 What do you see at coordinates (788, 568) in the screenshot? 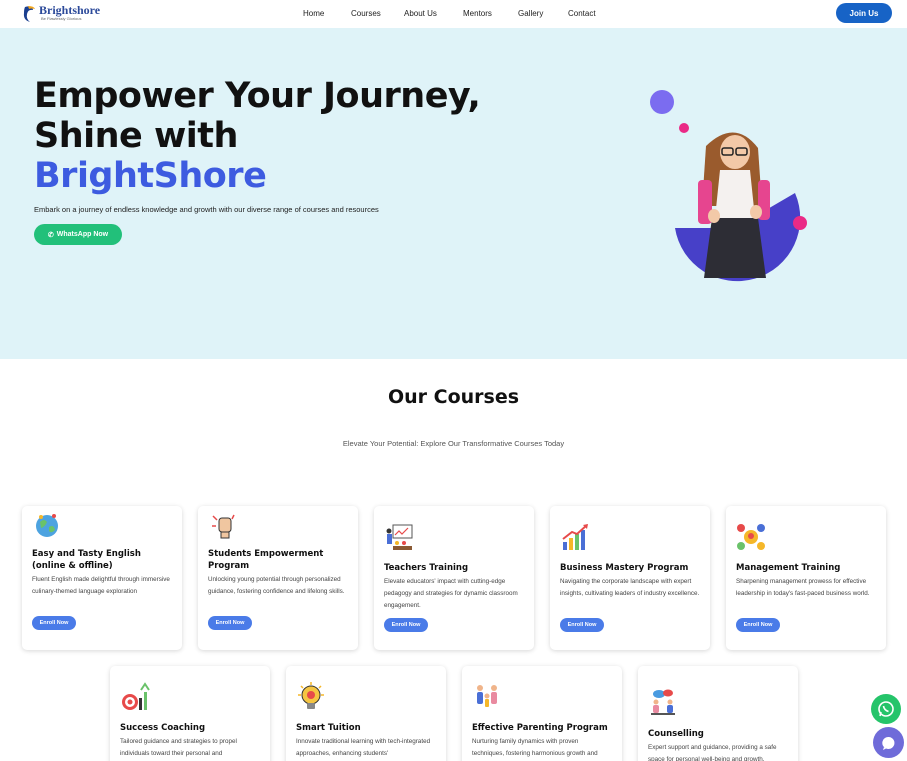
I see `course-title: Management Training` at bounding box center [788, 568].